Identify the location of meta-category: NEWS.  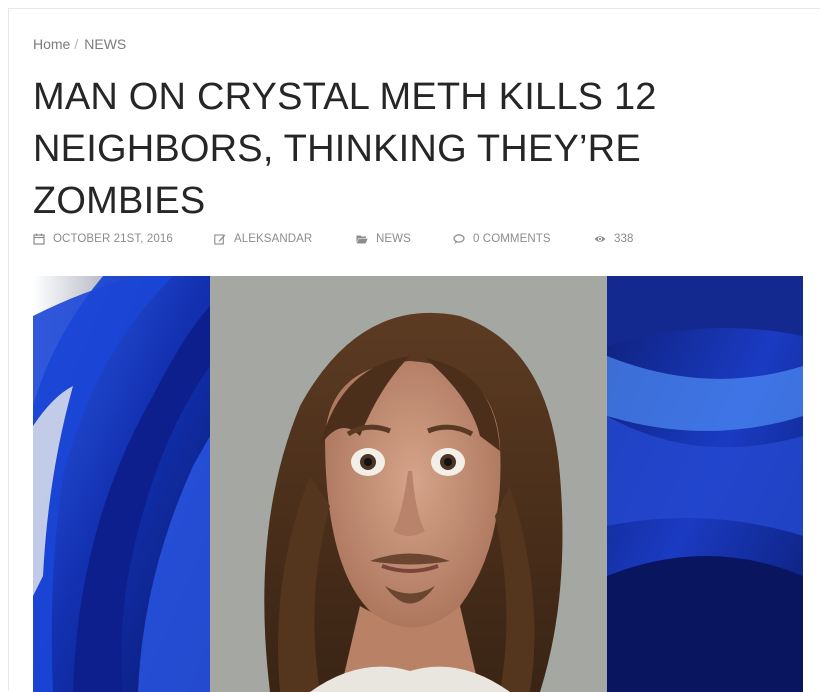
(404, 239).